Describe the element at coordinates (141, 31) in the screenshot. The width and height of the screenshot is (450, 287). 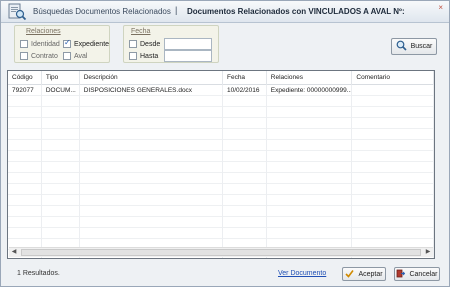
I see `fecha-legend: Fecha` at that location.